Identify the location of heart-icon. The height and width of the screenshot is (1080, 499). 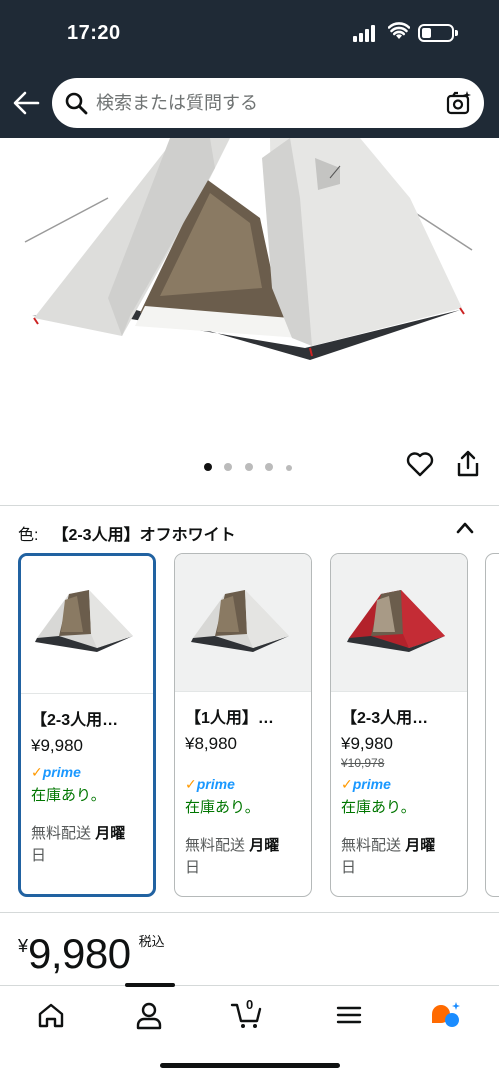
(420, 464).